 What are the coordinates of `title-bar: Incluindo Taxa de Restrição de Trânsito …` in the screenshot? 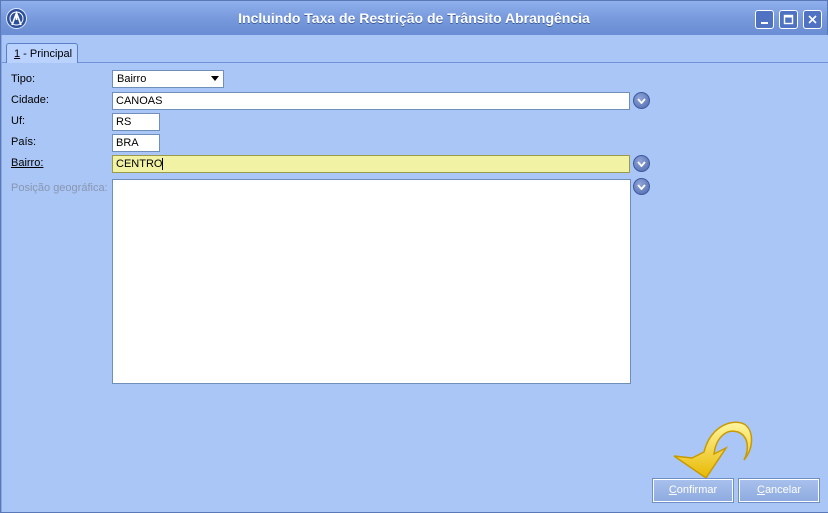 It's located at (414, 18).